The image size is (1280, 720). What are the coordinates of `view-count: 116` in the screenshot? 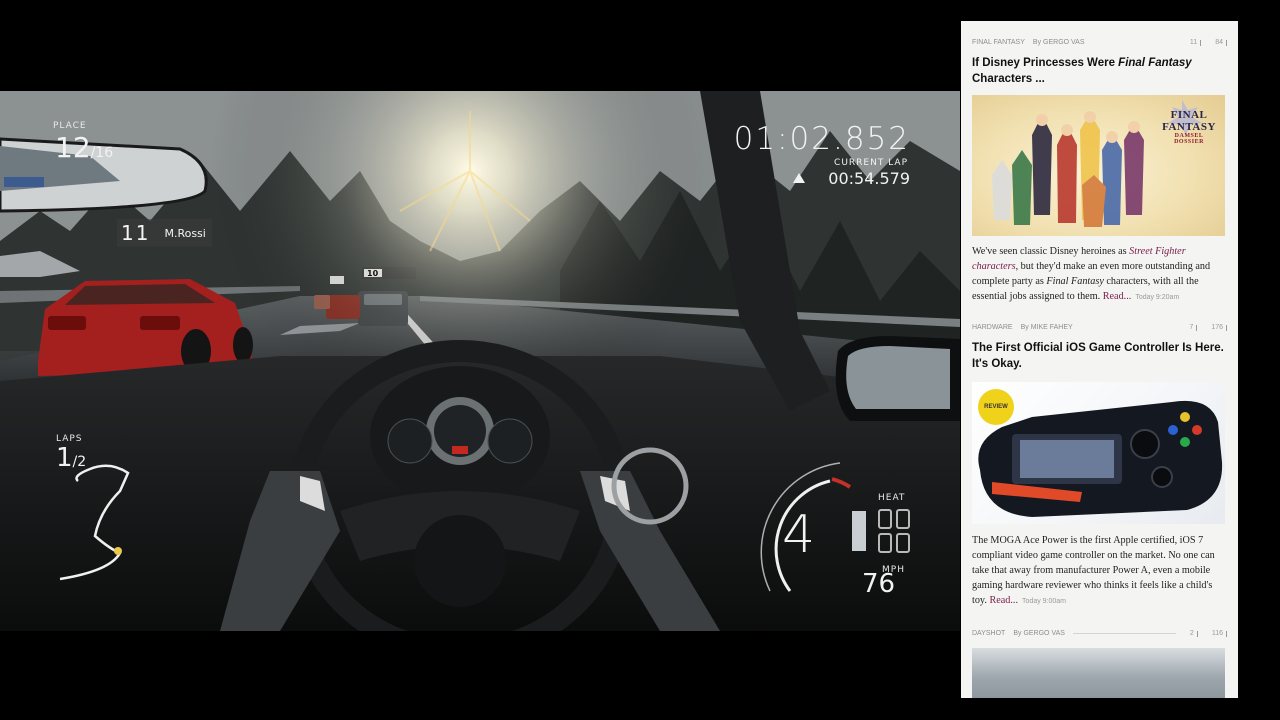 It's located at (1217, 633).